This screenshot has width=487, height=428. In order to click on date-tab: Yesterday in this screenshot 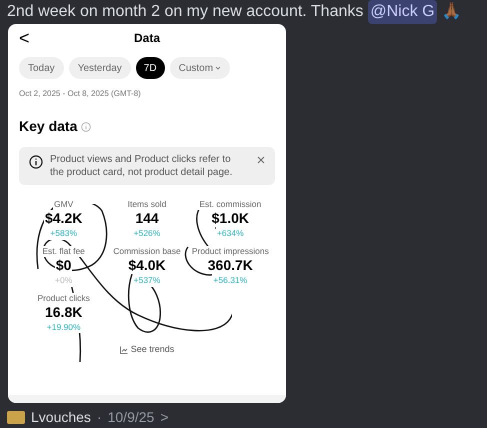, I will do `click(99, 68)`.